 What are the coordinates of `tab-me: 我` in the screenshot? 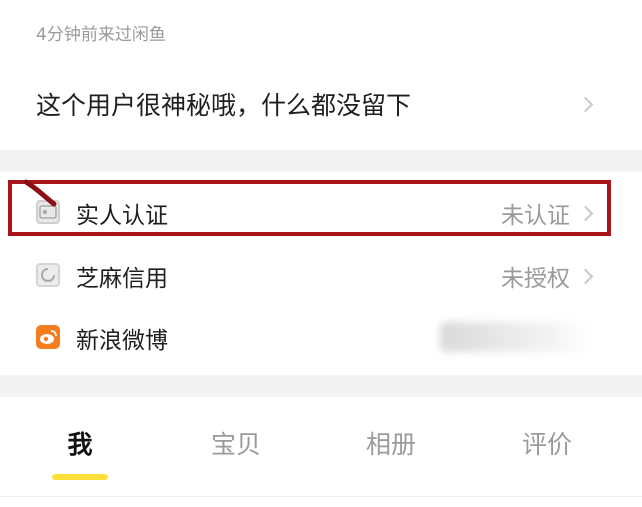 It's located at (80, 443).